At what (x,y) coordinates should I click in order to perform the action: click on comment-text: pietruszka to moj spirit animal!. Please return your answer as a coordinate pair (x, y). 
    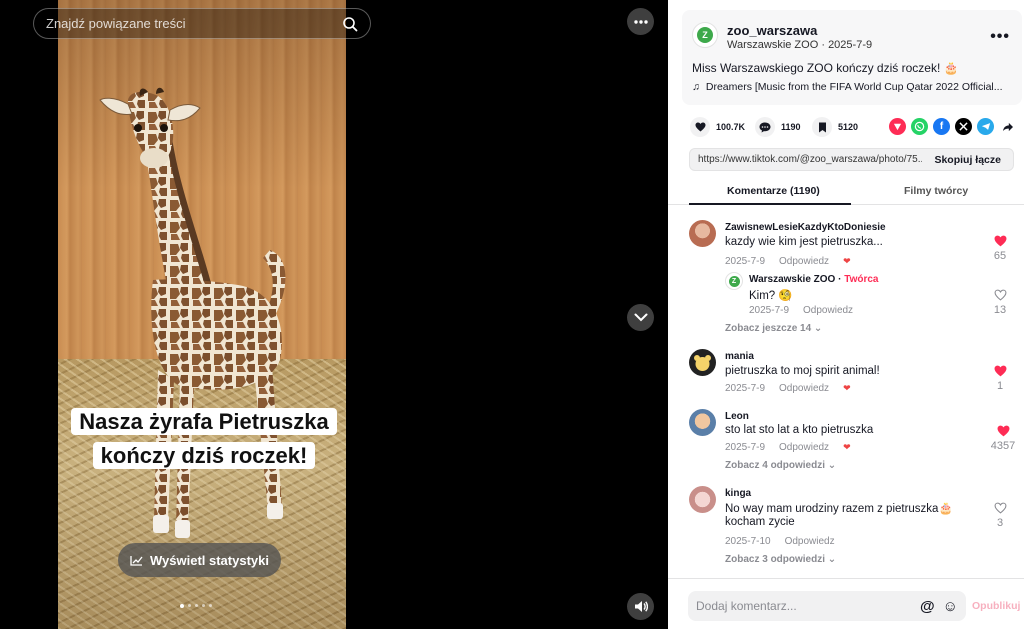
    Looking at the image, I should click on (802, 371).